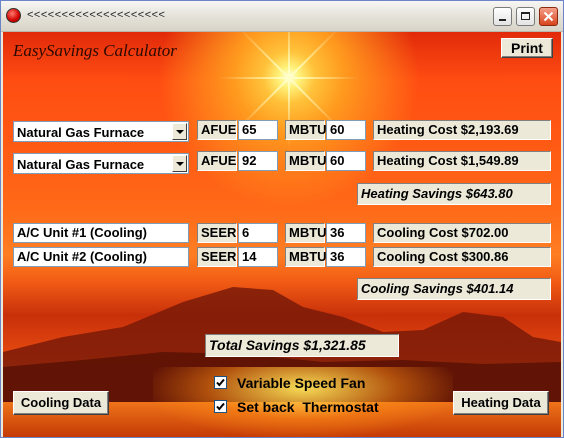  Describe the element at coordinates (502, 16) in the screenshot. I see `minimize-button` at that location.